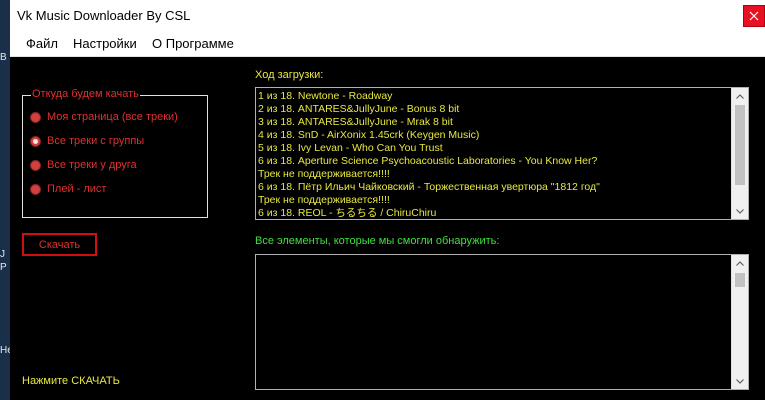 The image size is (765, 400). I want to click on log-line: 6 из 18. REOL - ちるちる / ChiruChiru, so click(347, 212).